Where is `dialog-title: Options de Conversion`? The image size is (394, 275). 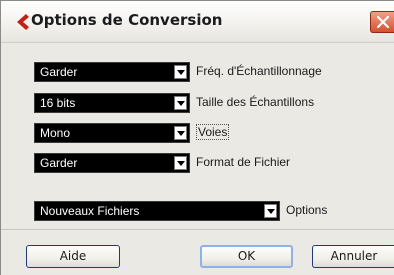 dialog-title: Options de Conversion is located at coordinates (127, 20).